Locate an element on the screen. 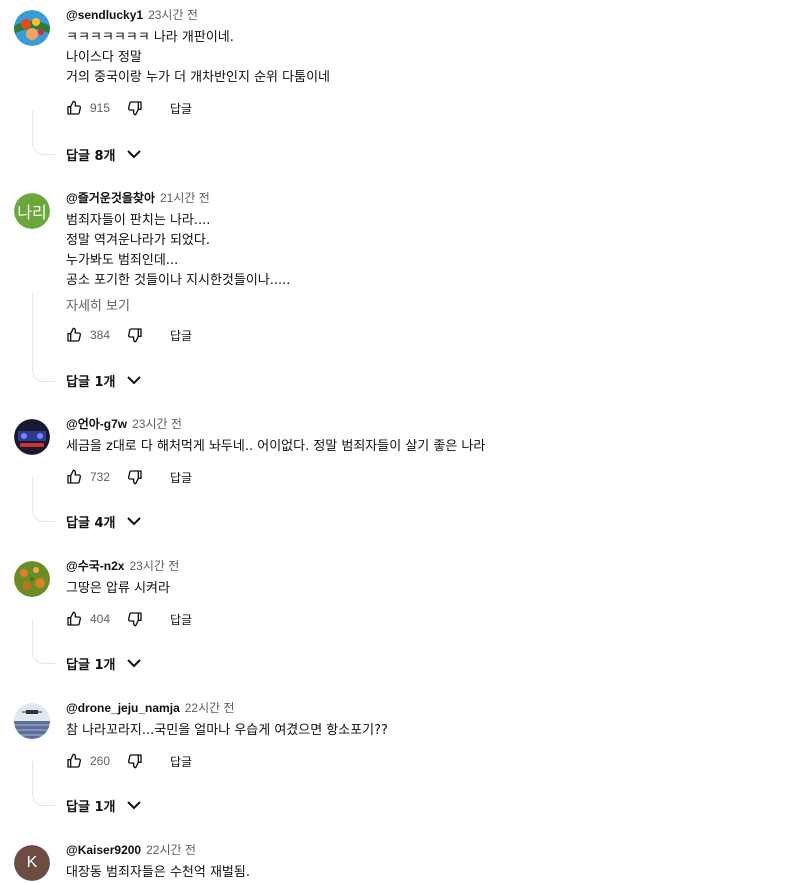  comment-header: @언아-g7w 23시간 전 is located at coordinates (124, 425).